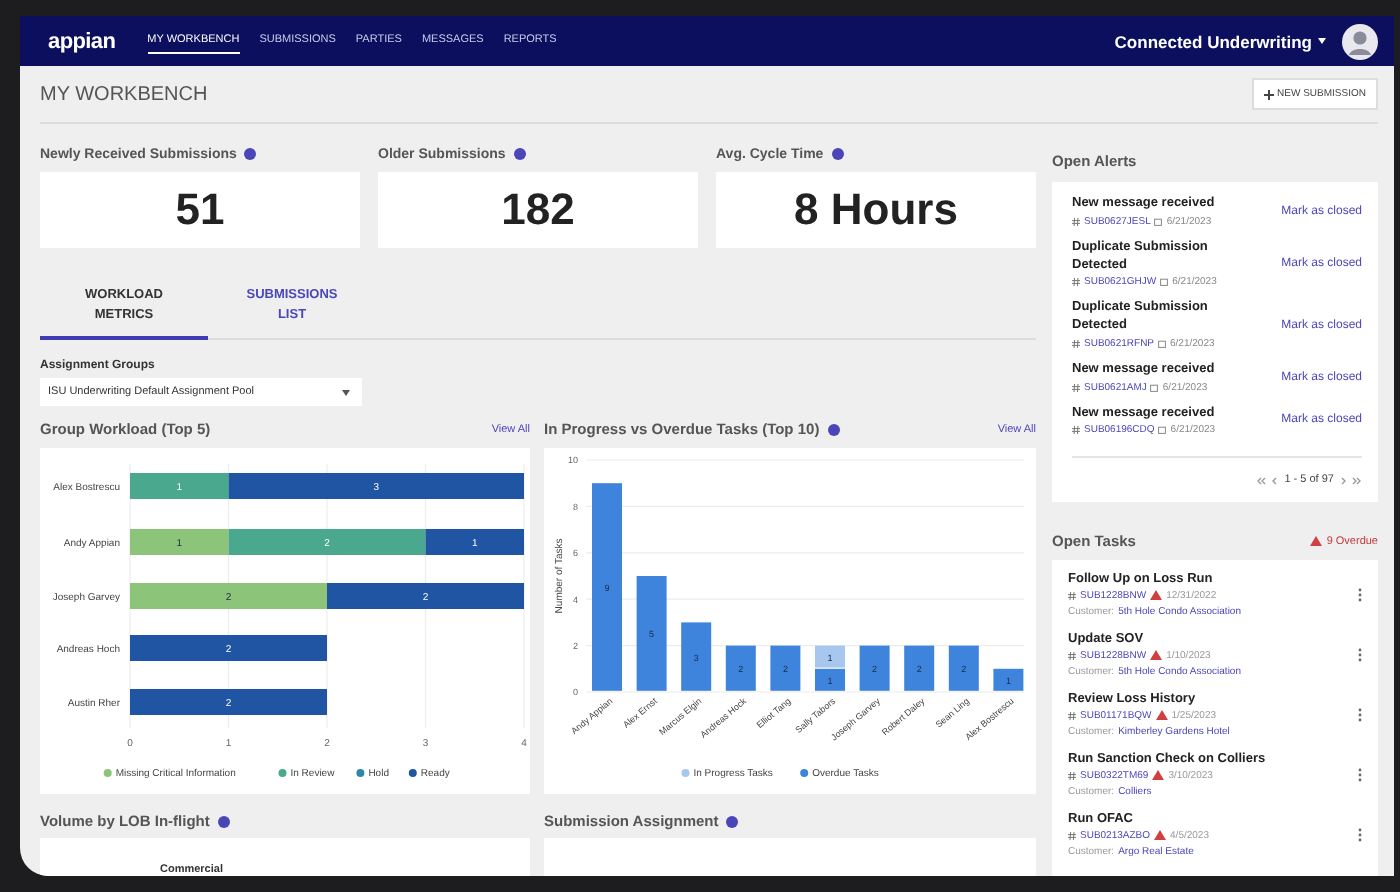 The image size is (1400, 892). I want to click on kpi-value: 8 Hours, so click(876, 210).